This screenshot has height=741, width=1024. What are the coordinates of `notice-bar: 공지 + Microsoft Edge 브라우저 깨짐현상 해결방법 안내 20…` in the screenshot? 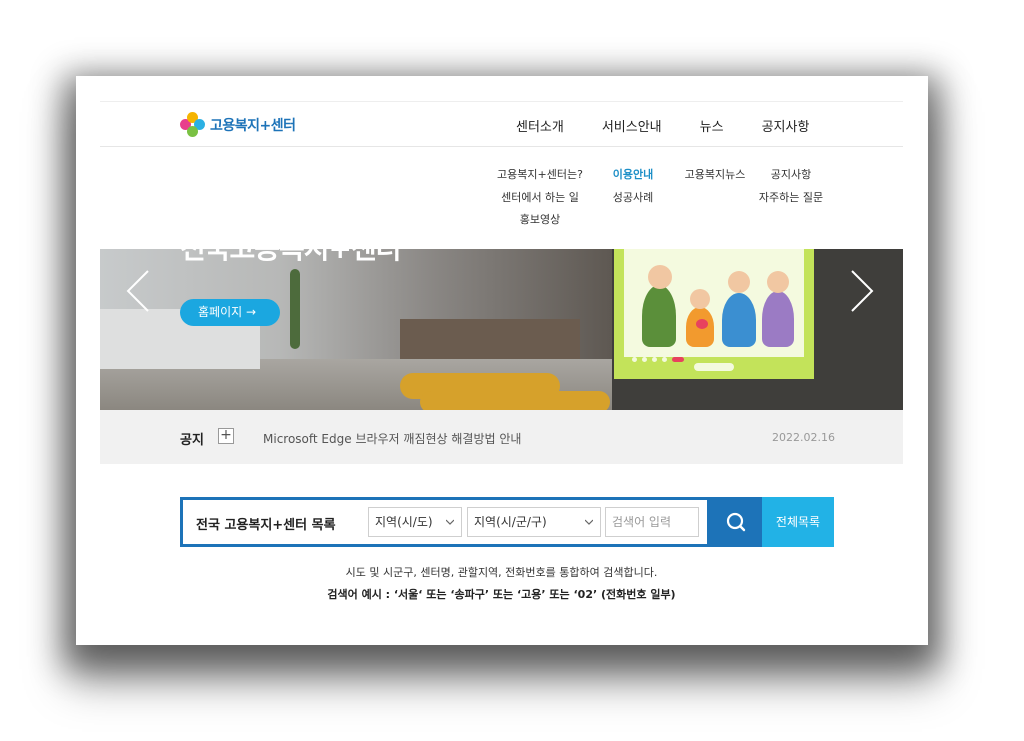 It's located at (501, 437).